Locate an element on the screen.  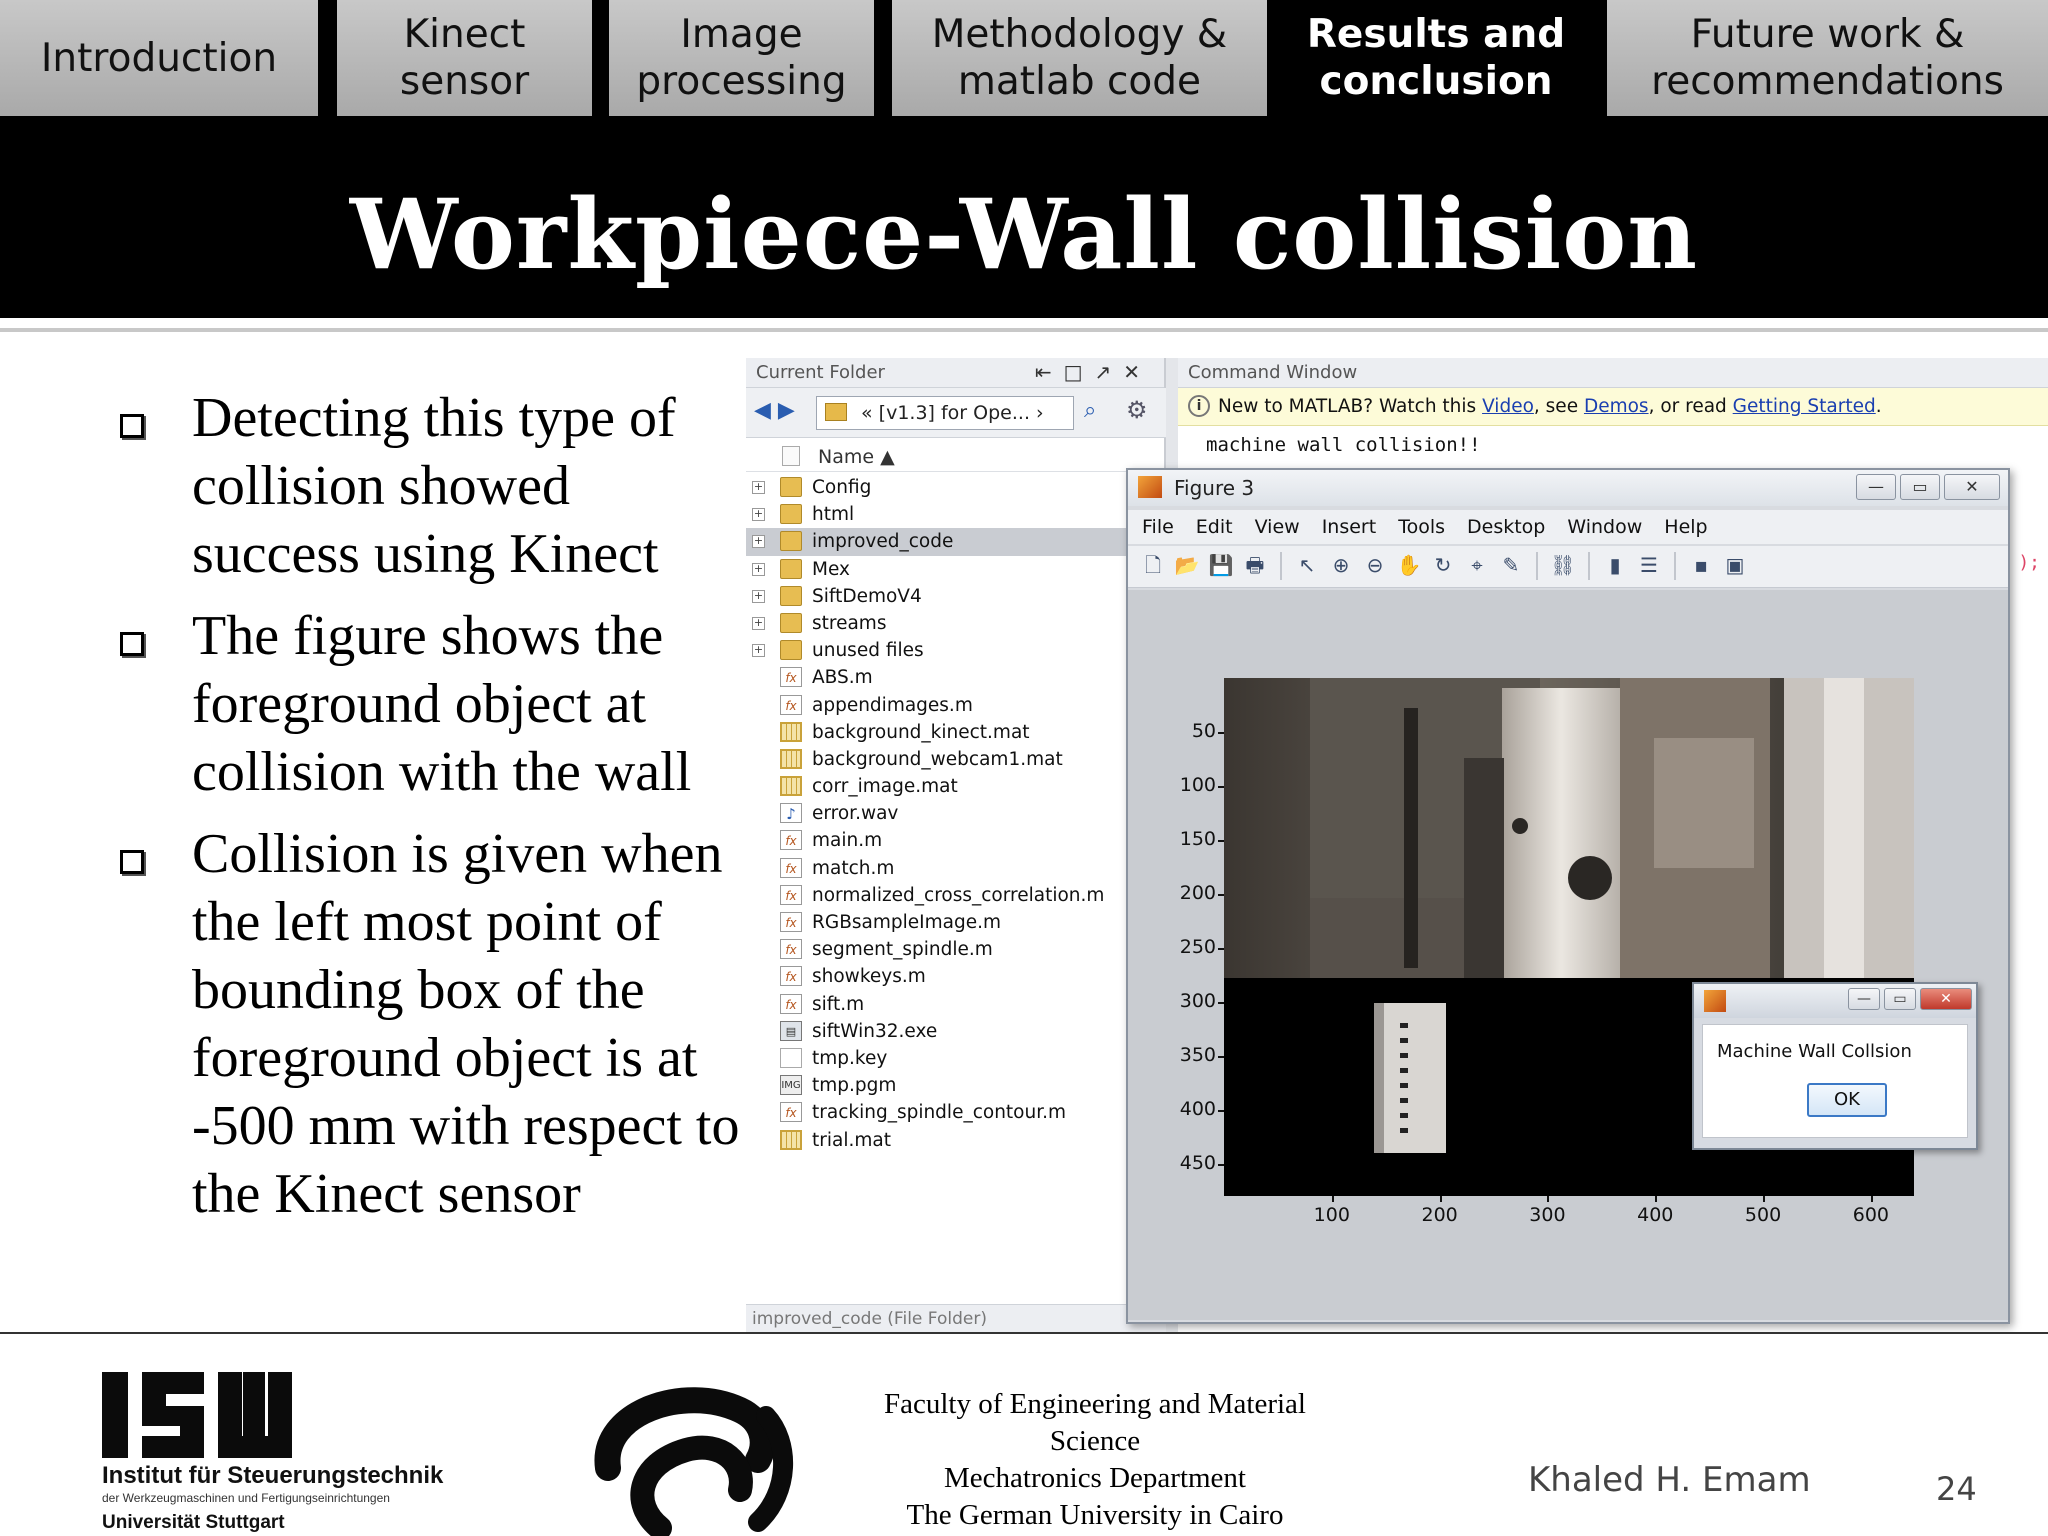
file-row: fx match.m is located at coordinates (956, 868).